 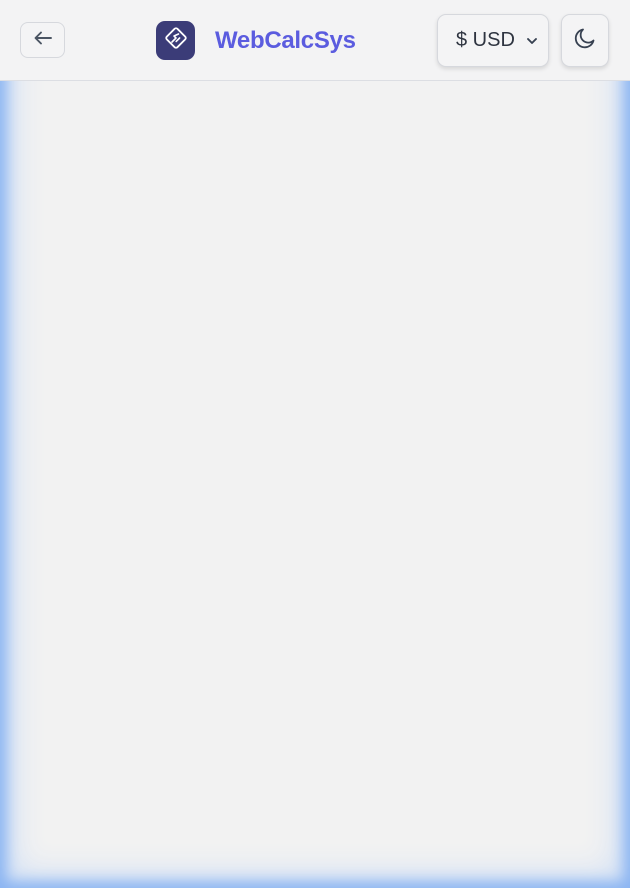 I want to click on currency-label: $ USD, so click(x=485, y=40).